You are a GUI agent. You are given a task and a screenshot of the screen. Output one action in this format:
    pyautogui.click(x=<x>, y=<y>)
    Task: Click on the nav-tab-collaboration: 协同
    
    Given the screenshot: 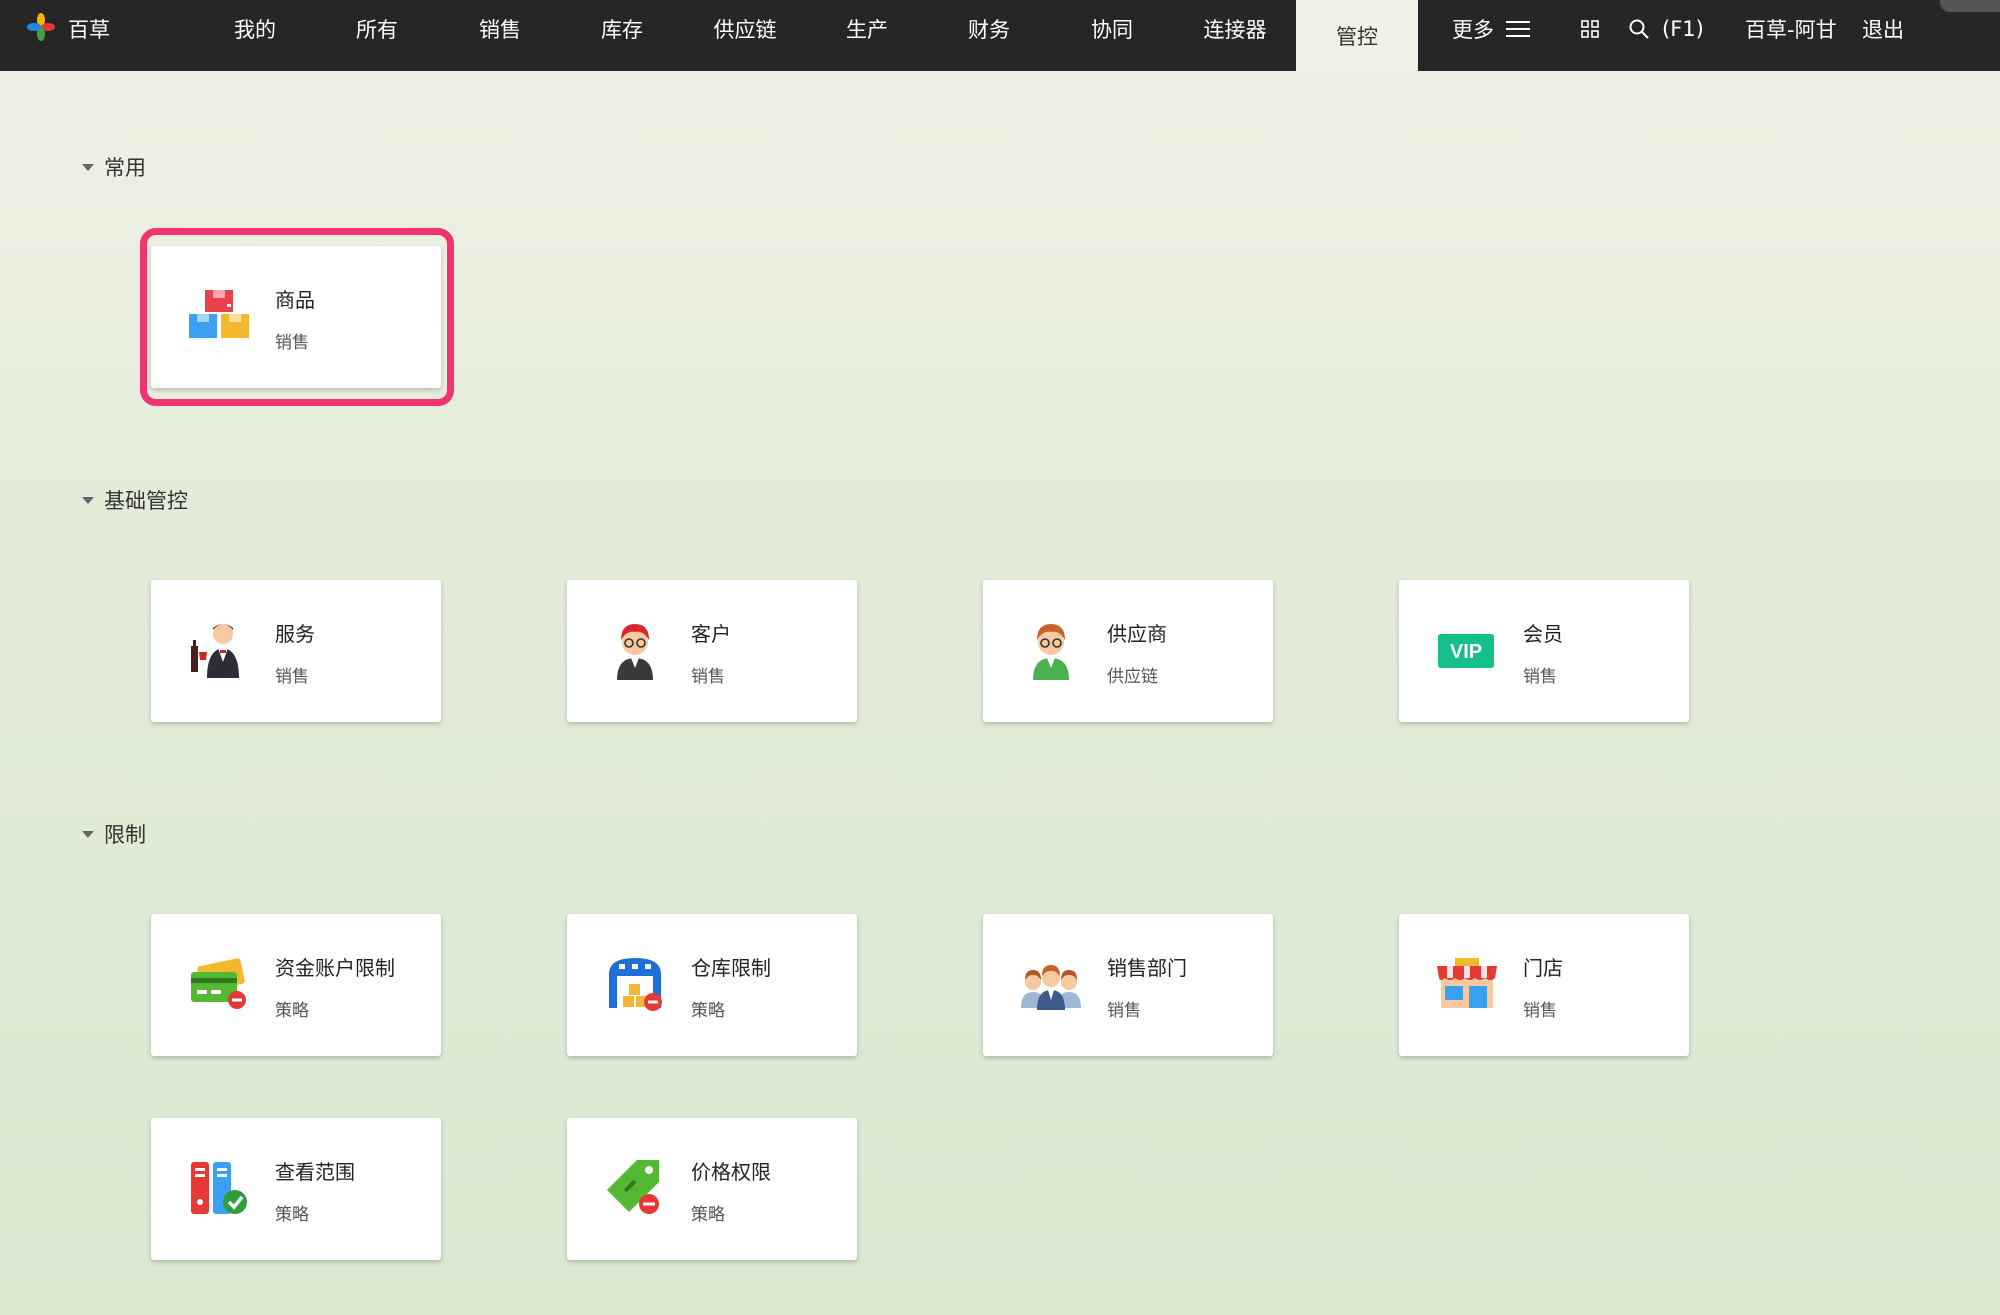 What is the action you would take?
    pyautogui.click(x=1112, y=29)
    